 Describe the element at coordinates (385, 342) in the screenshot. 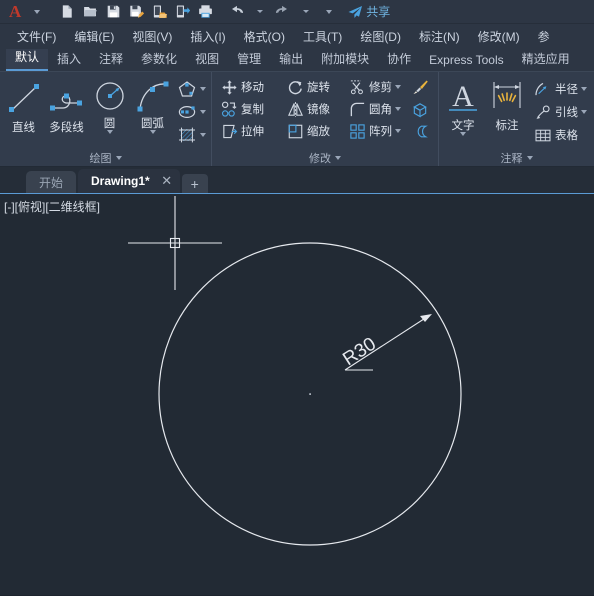

I see `radius-dimension: R30` at that location.